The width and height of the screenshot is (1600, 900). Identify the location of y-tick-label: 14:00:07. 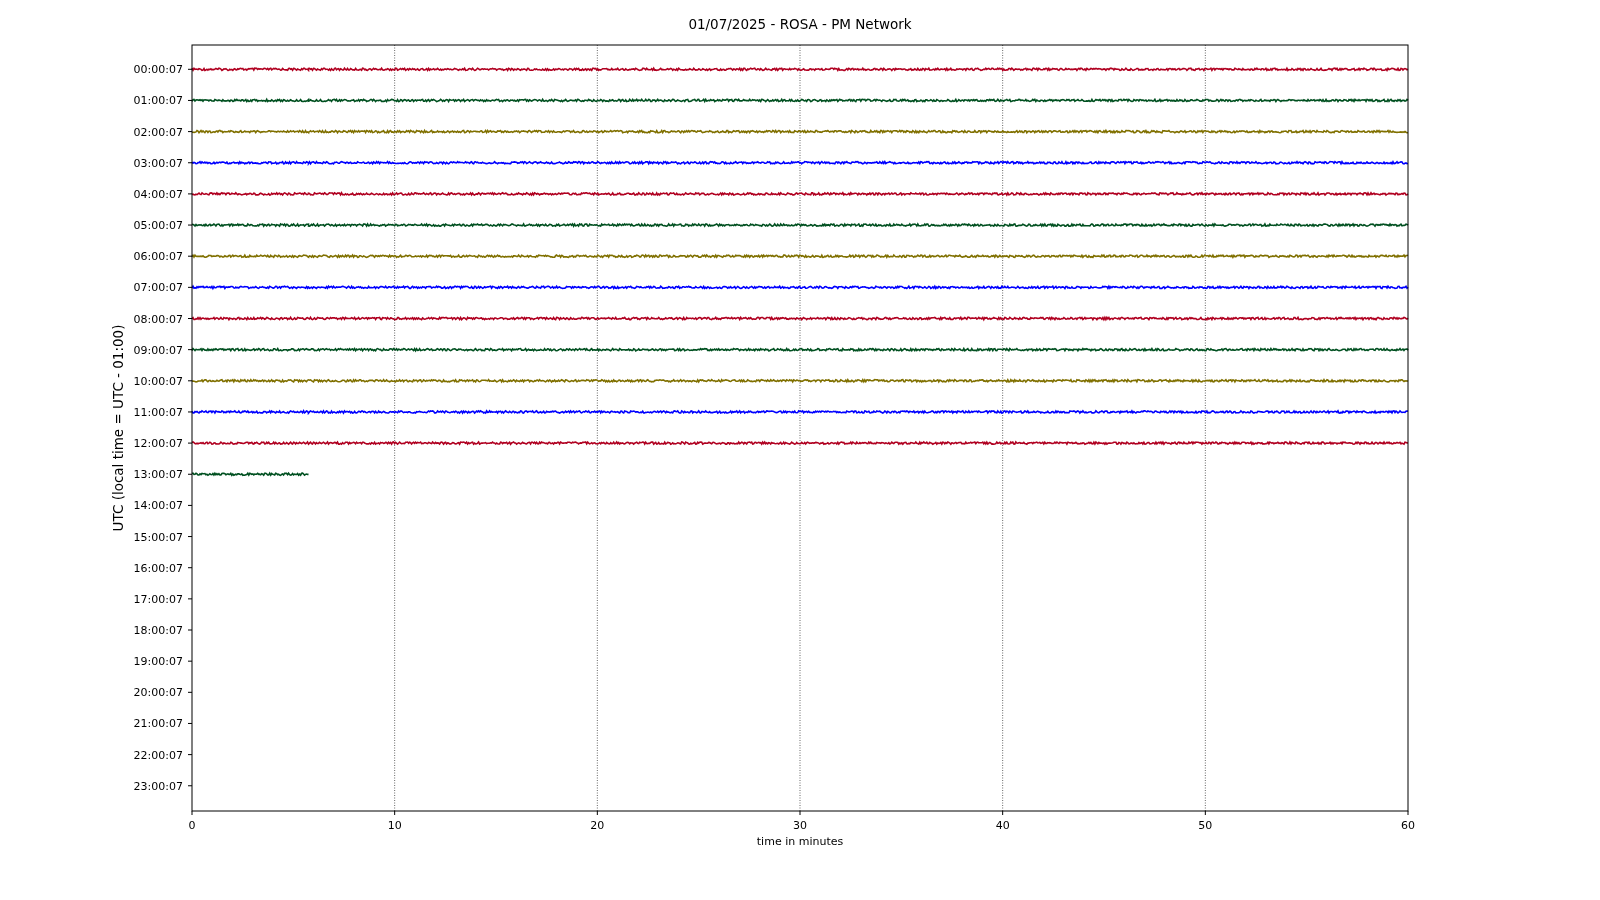
(158, 506).